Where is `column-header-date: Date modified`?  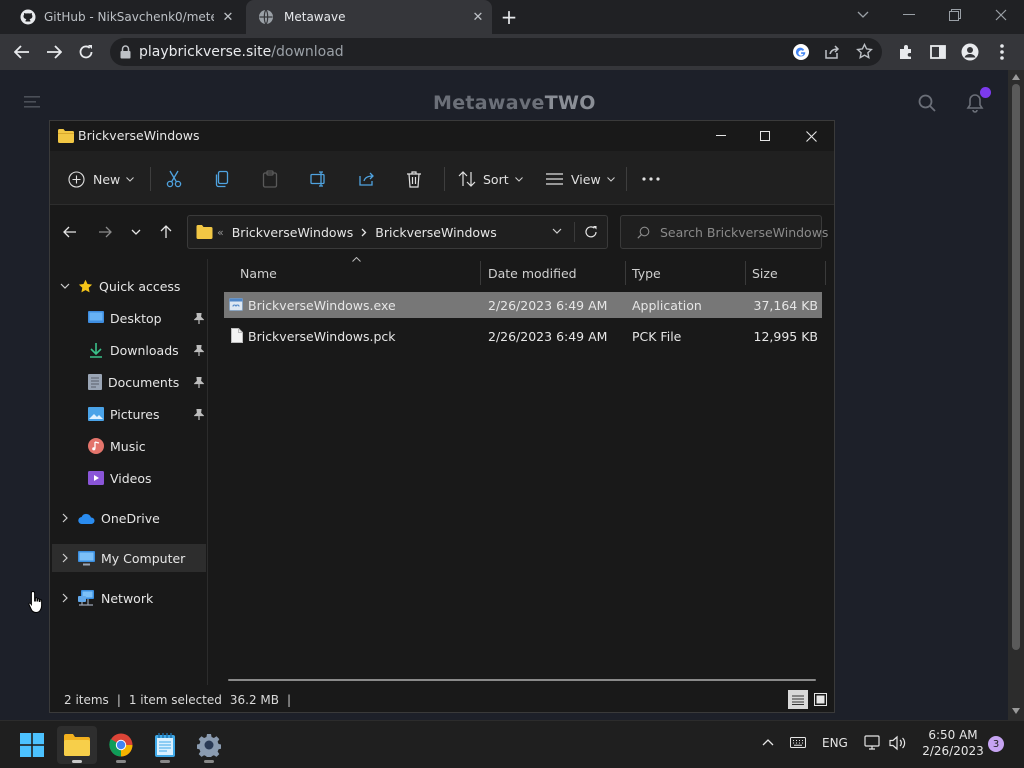 column-header-date: Date modified is located at coordinates (556, 273).